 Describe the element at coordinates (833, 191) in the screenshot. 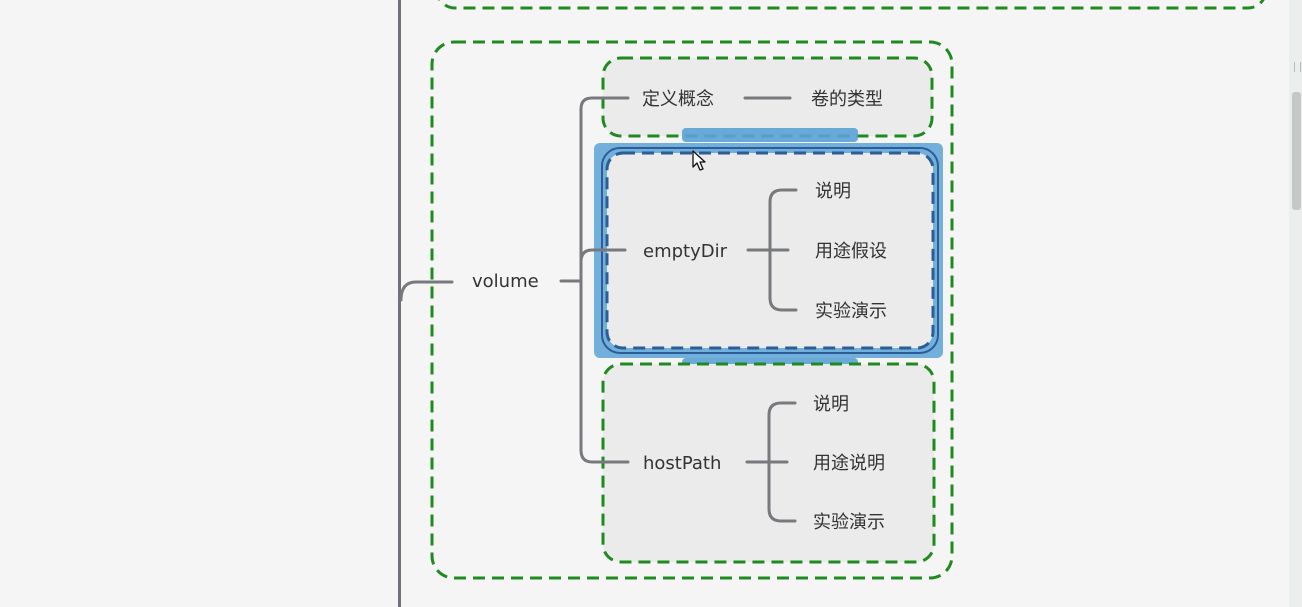

I see `node-emptydir-child-1: 说明` at that location.